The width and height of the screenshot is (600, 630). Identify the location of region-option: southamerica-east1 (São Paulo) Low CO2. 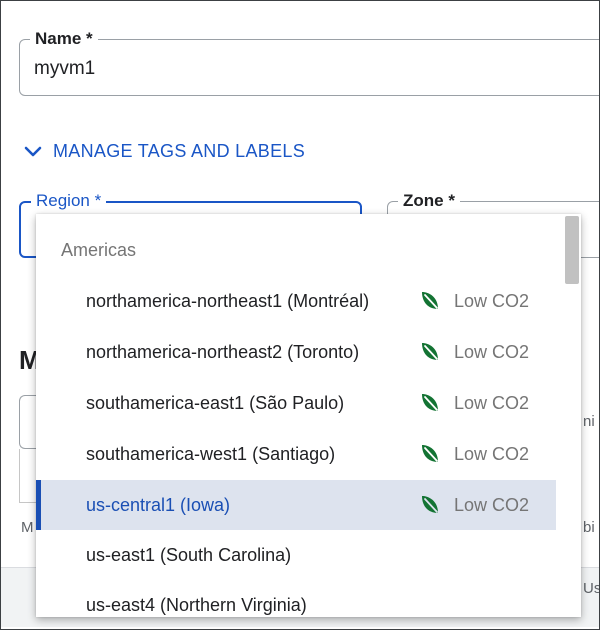
(296, 403).